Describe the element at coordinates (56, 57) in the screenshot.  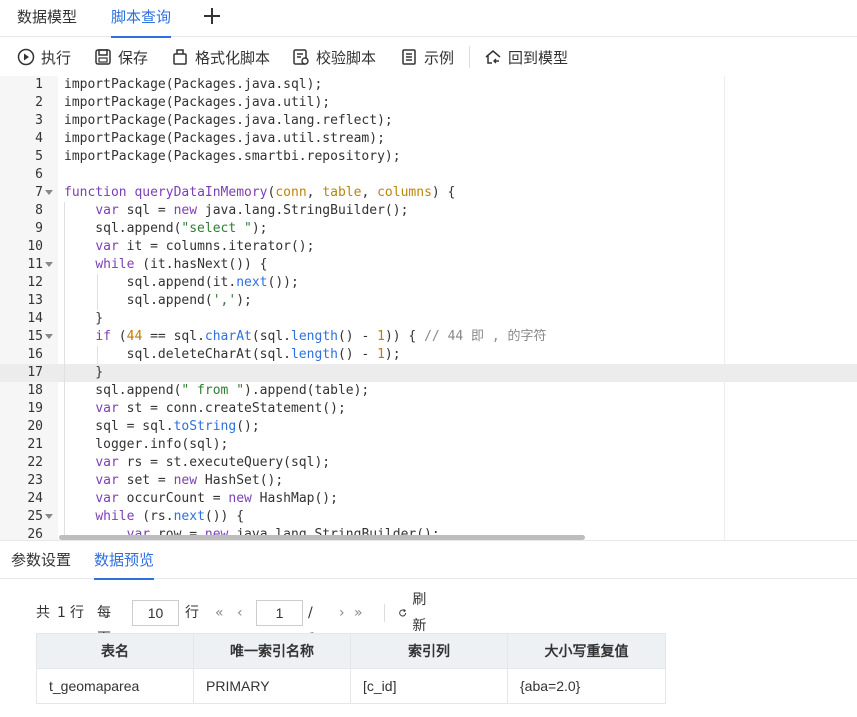
I see `run-label: 执行` at that location.